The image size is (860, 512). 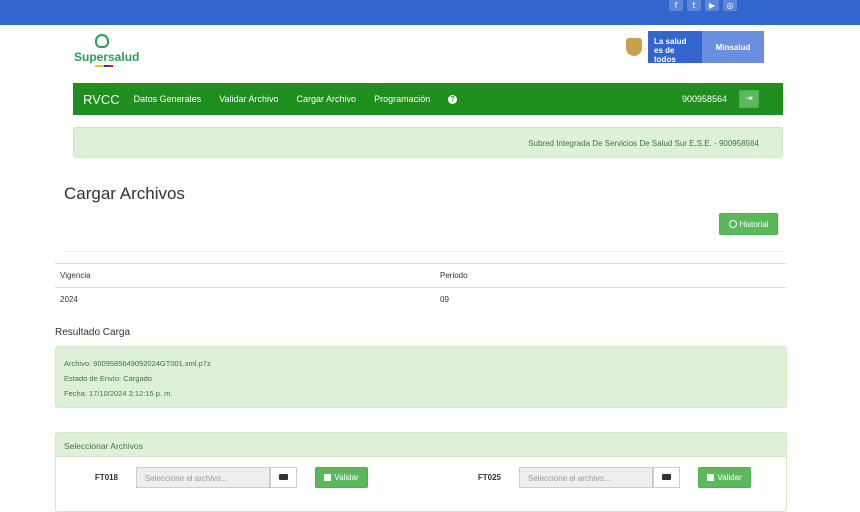 What do you see at coordinates (75, 275) in the screenshot?
I see `header-vigencia: Vigencia` at bounding box center [75, 275].